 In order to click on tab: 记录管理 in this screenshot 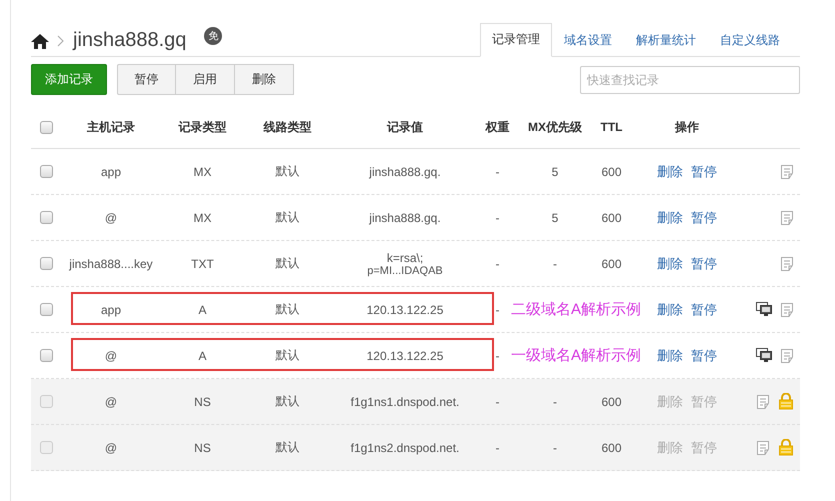, I will do `click(516, 40)`.